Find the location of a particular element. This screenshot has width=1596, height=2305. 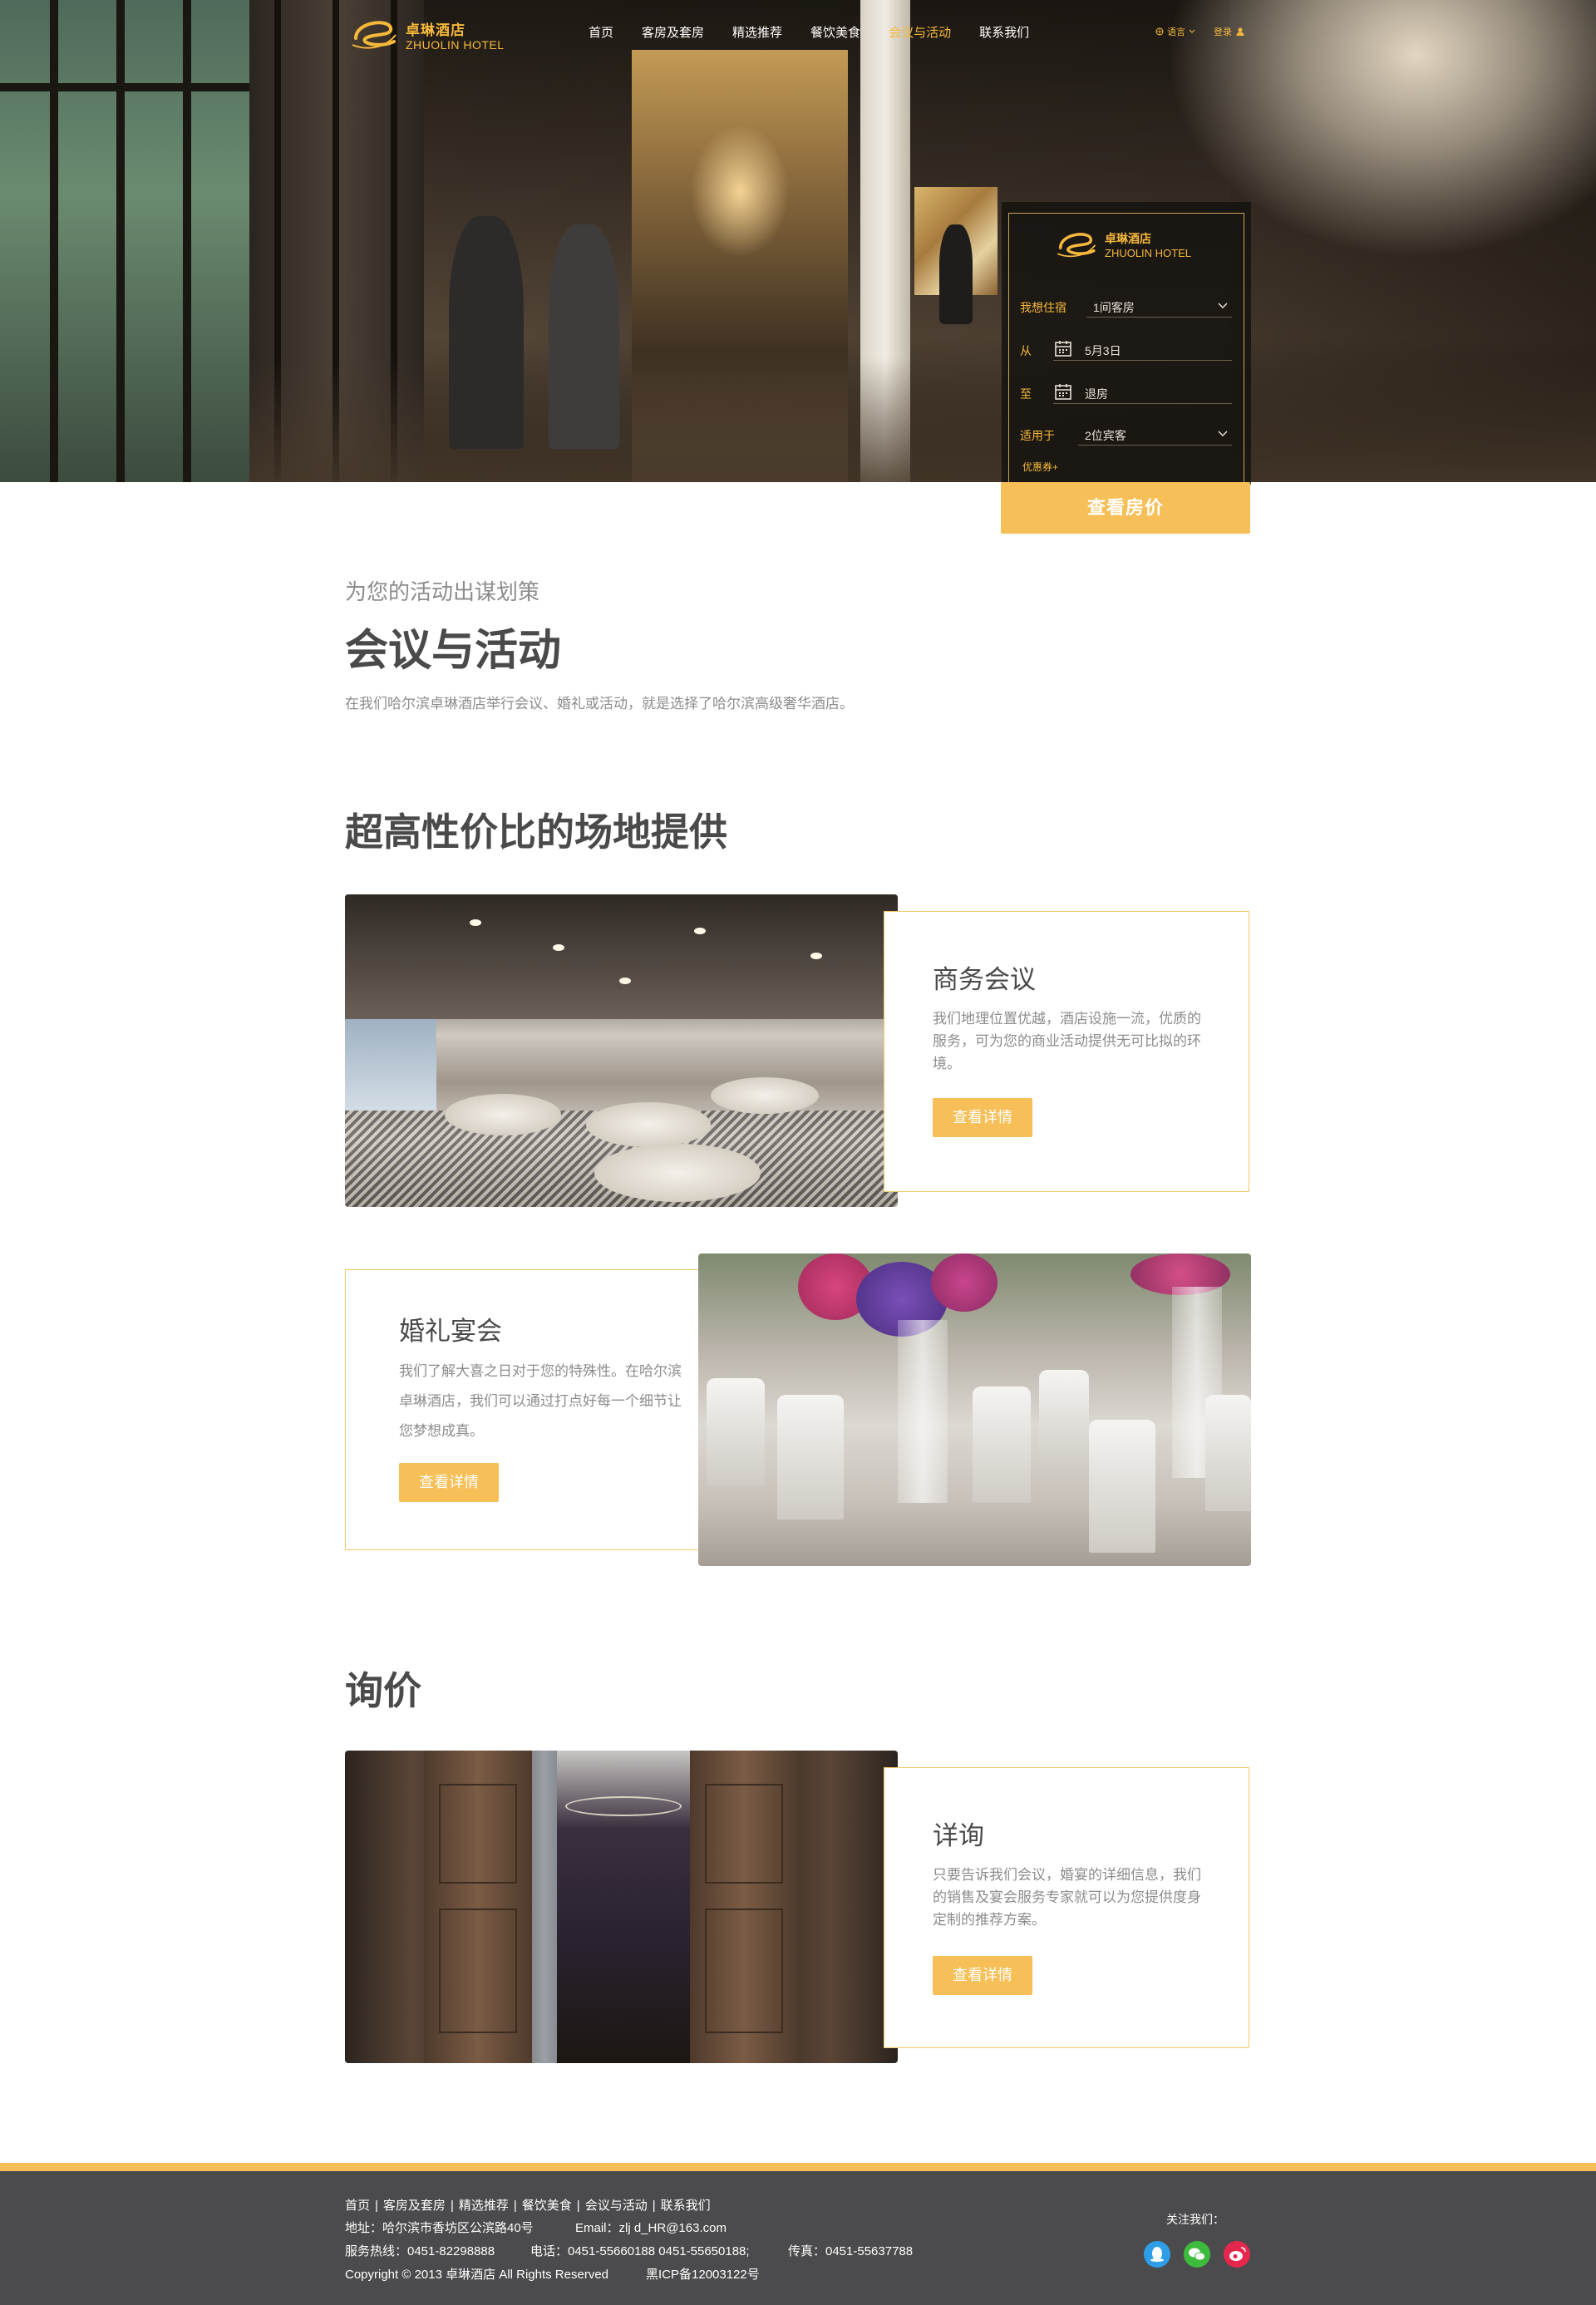

page-title: 会议与活动 is located at coordinates (453, 651).